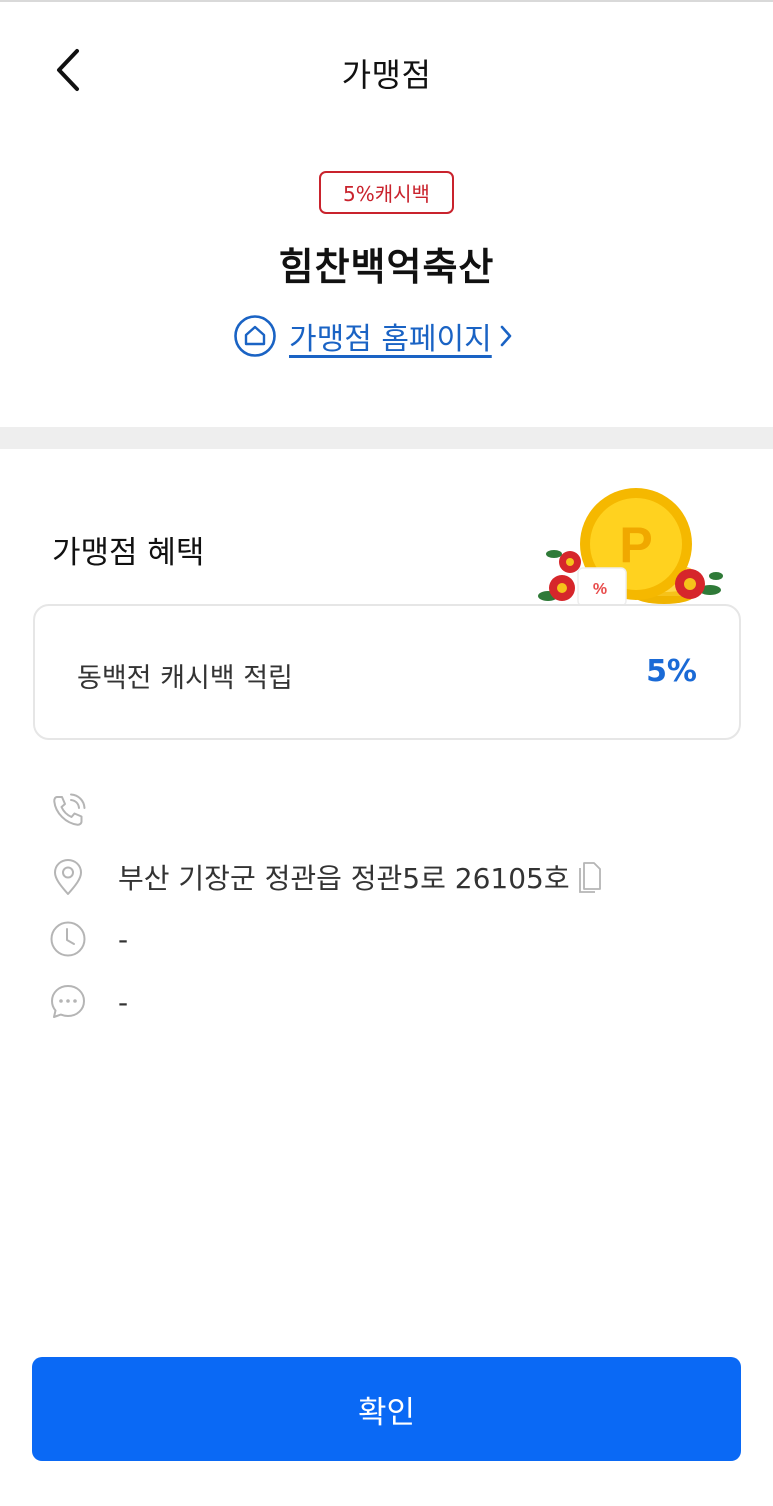  What do you see at coordinates (398, 939) in the screenshot?
I see `hours-row: -` at bounding box center [398, 939].